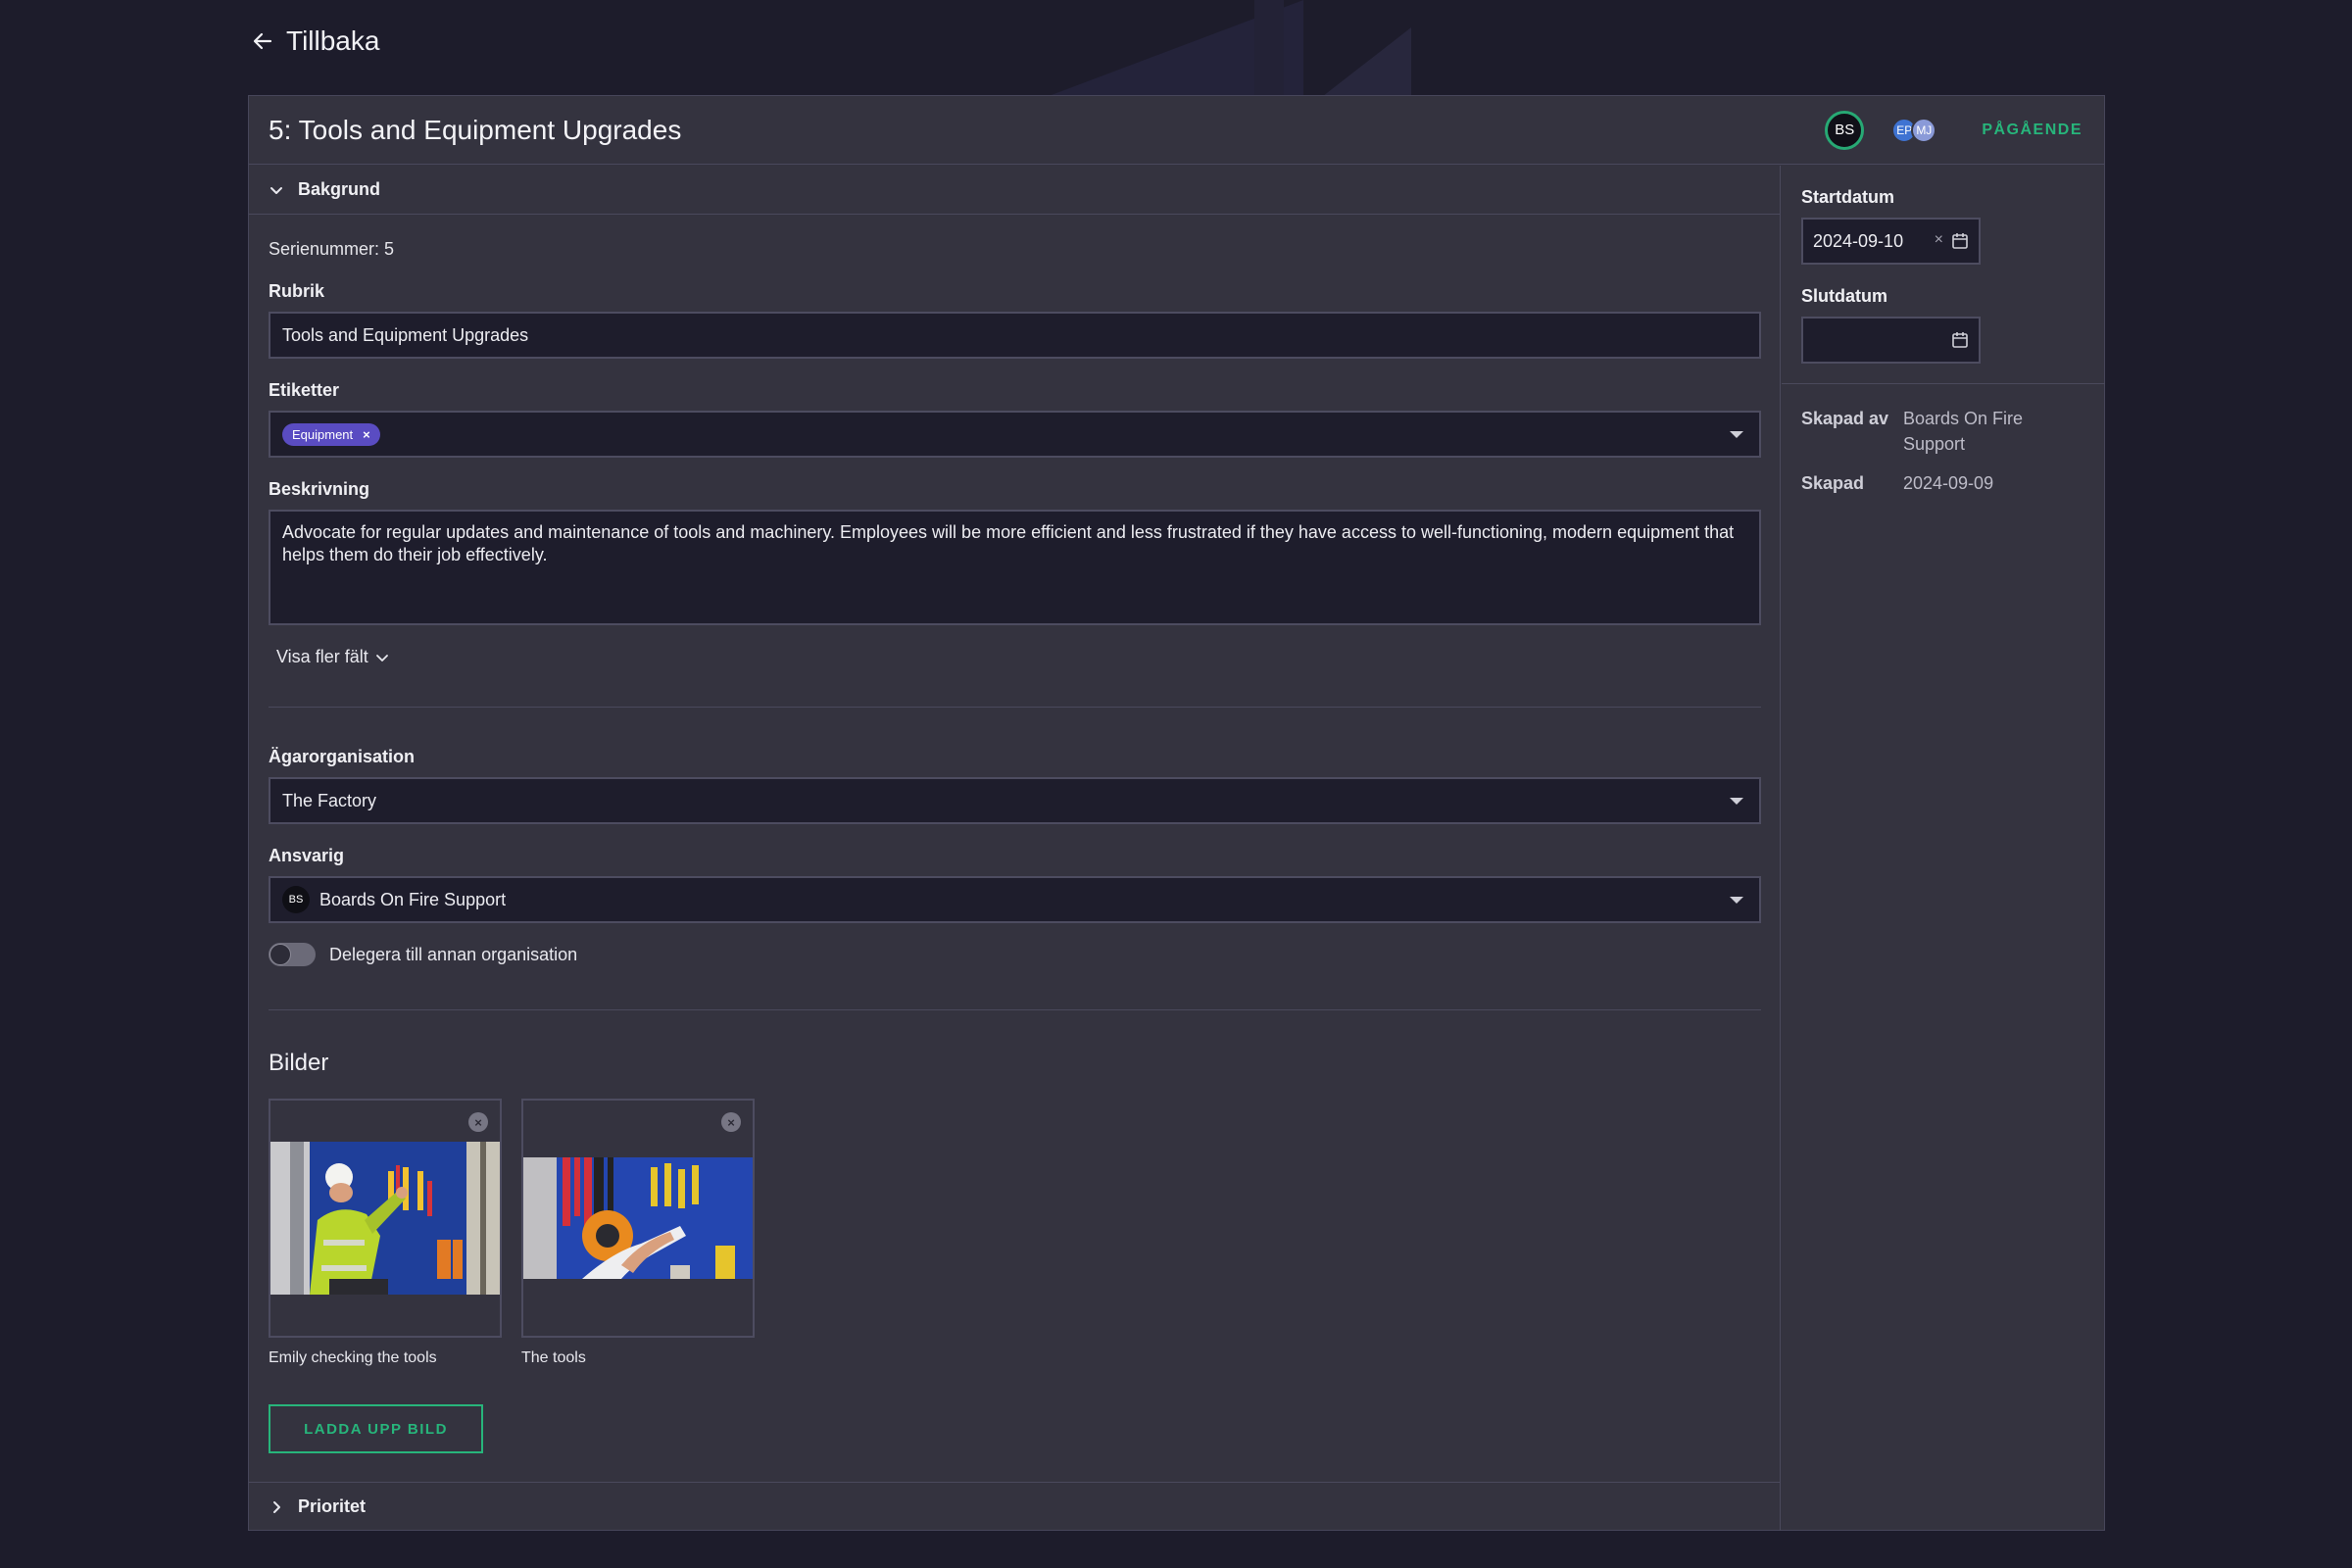 Image resolution: width=2352 pixels, height=1568 pixels. What do you see at coordinates (1891, 340) in the screenshot?
I see `end-date-input` at bounding box center [1891, 340].